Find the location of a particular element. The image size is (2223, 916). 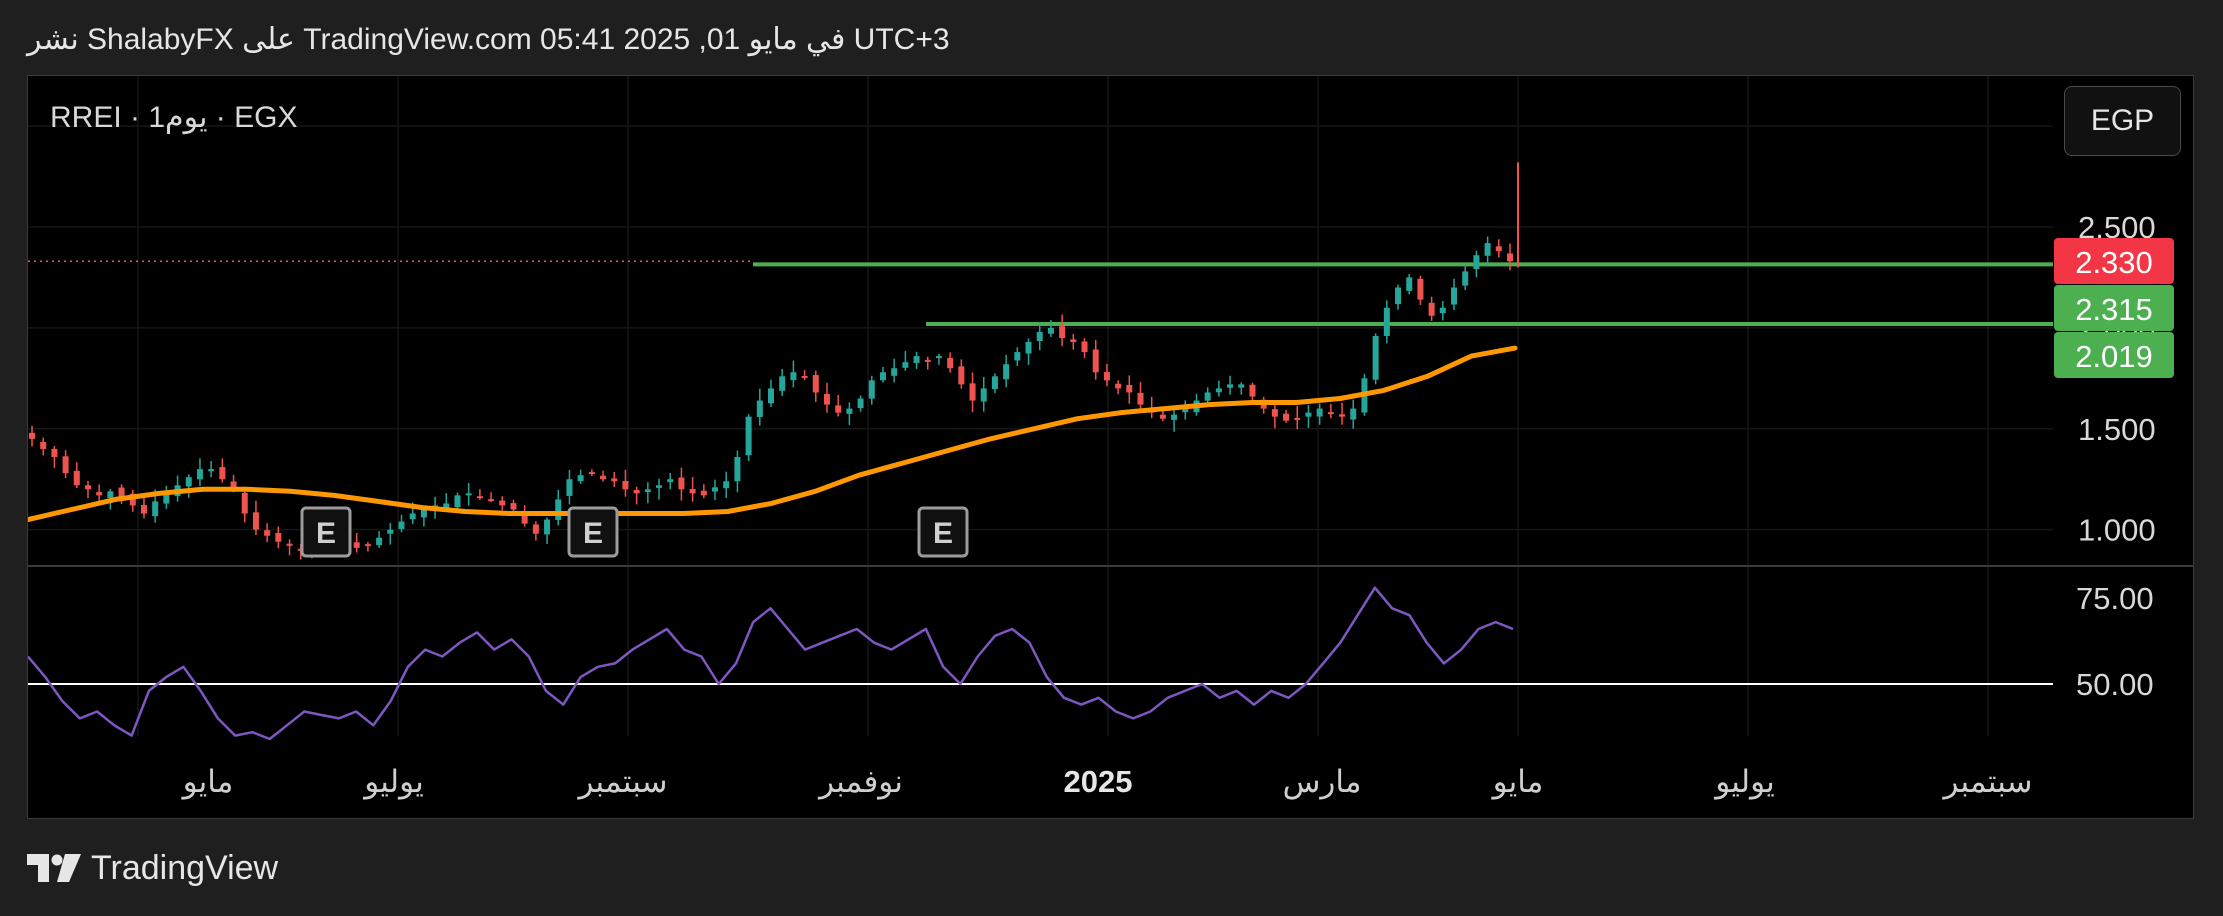

tradingview-brand: TradingView is located at coordinates (185, 867).